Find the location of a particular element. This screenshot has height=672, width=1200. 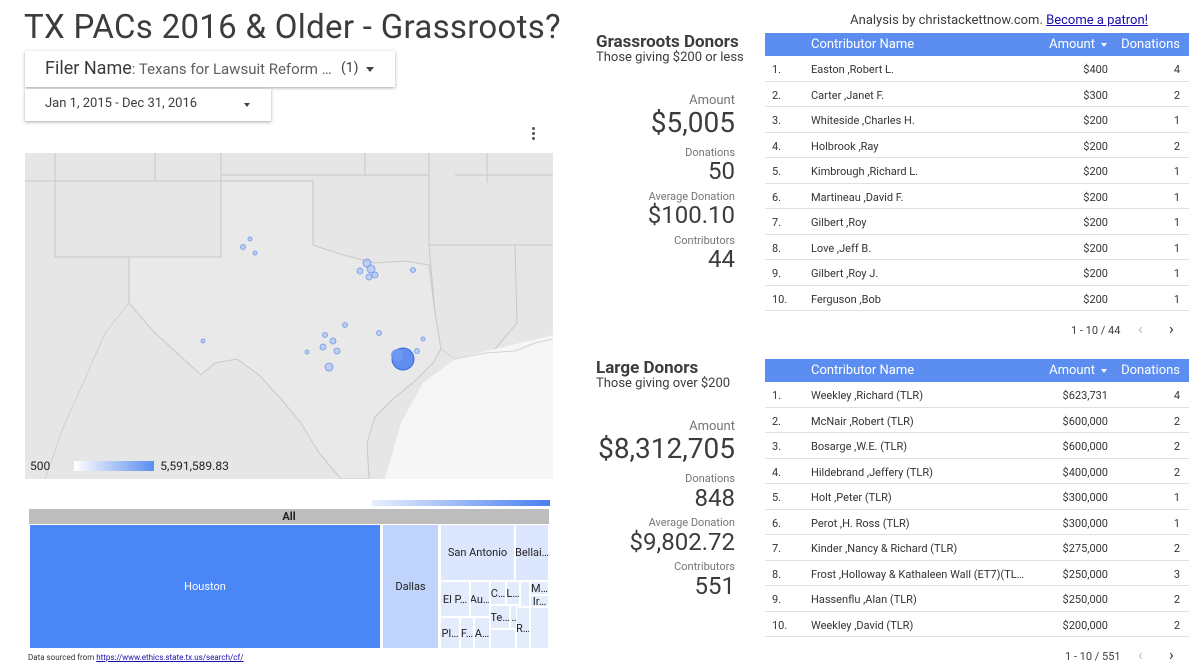

row-index: 1. is located at coordinates (777, 395).